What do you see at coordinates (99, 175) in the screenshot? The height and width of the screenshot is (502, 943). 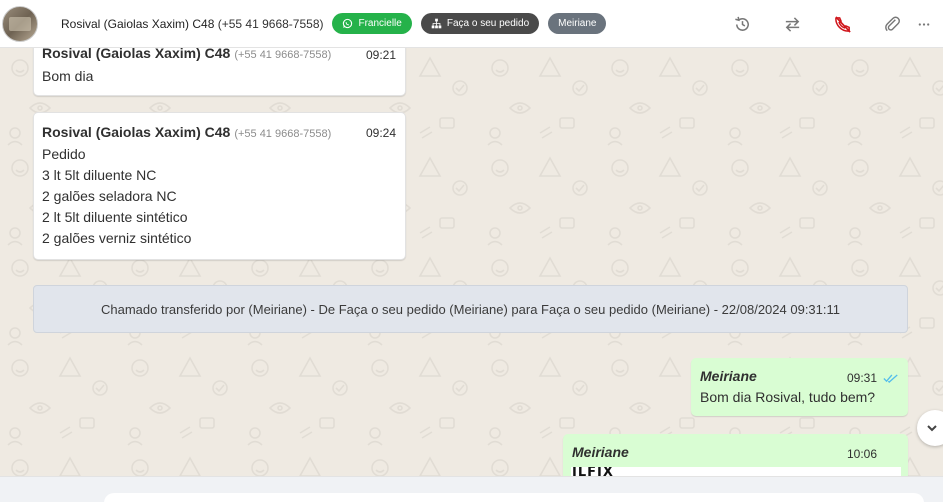 I see `message-line: 3 lt 5lt diluente NC` at bounding box center [99, 175].